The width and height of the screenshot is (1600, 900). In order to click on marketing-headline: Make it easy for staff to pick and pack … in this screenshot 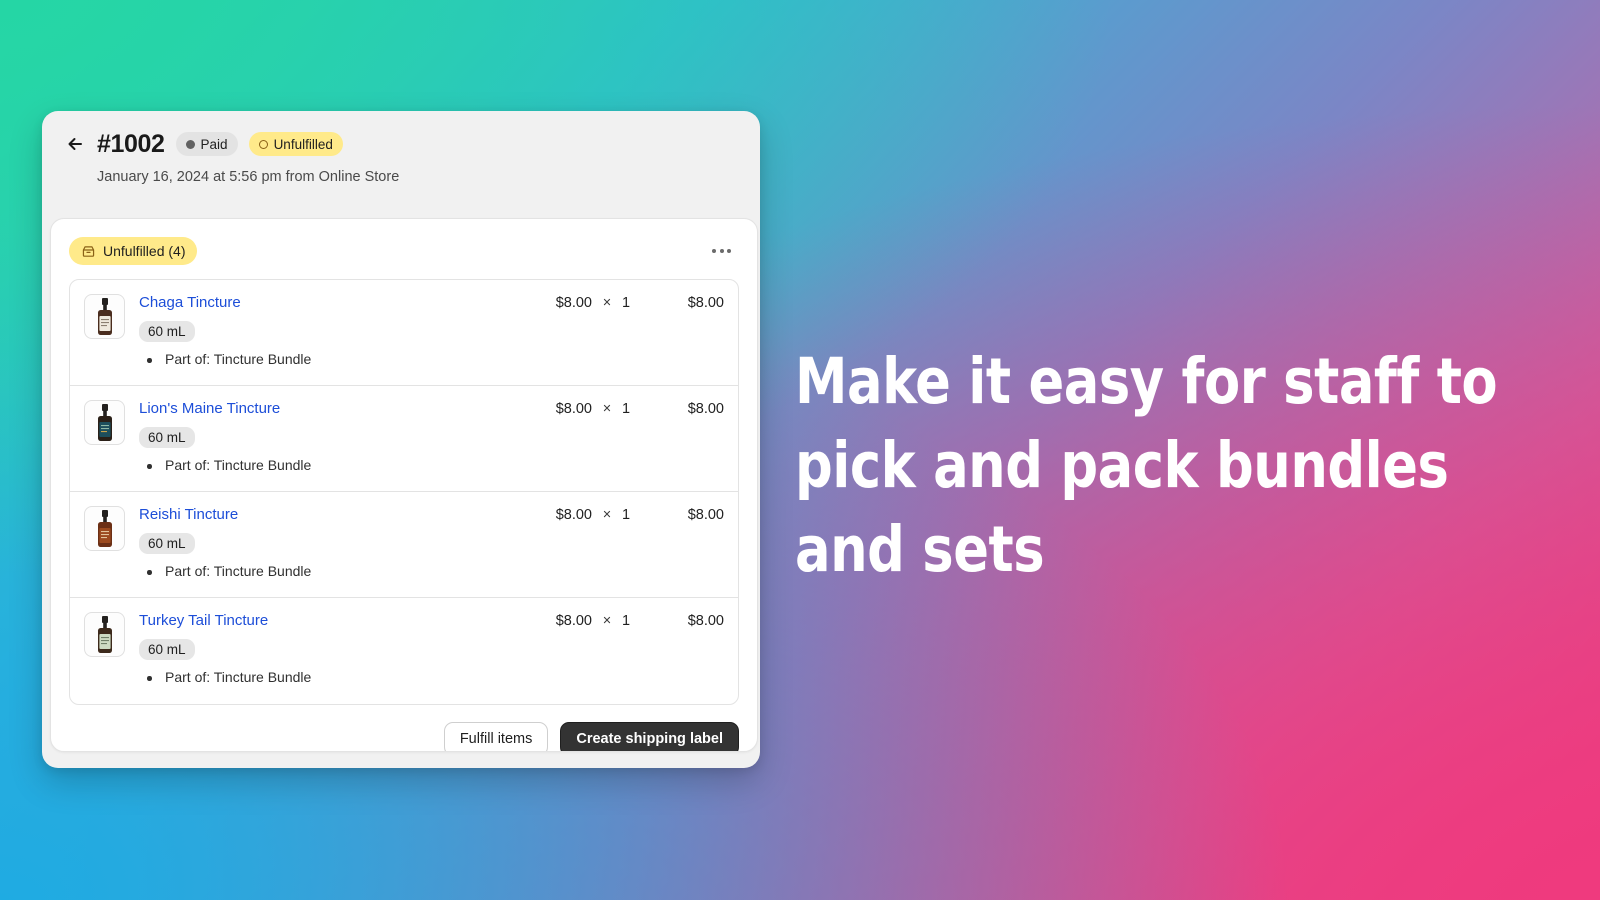, I will do `click(1146, 465)`.